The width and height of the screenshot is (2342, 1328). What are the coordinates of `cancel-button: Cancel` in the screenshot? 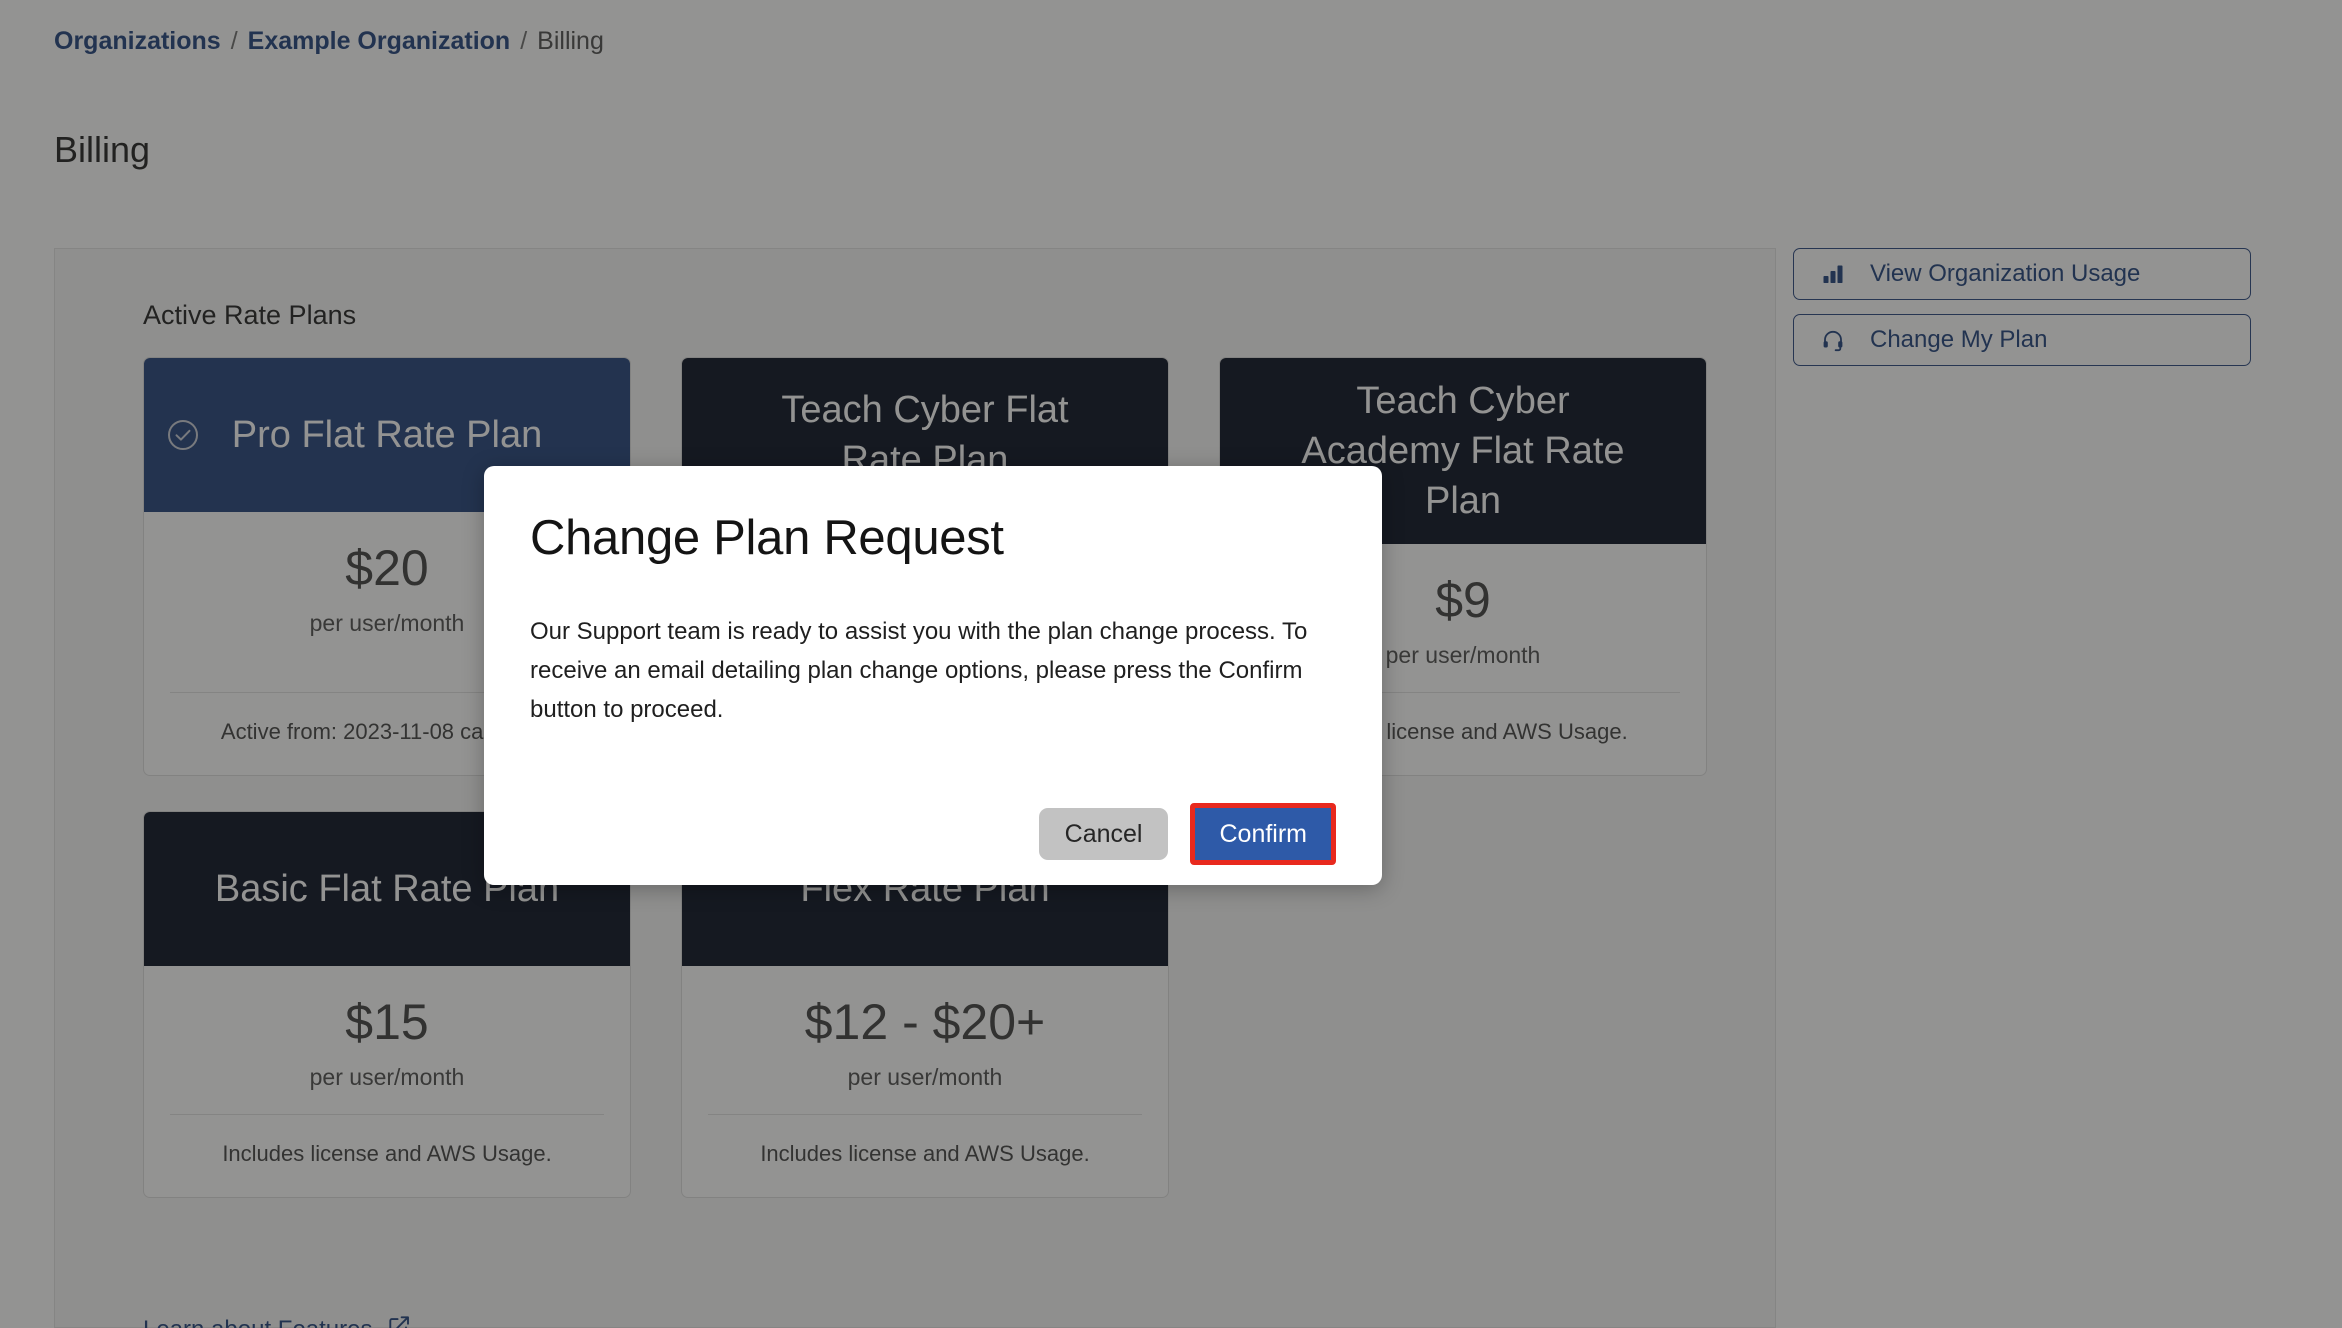 It's located at (1103, 834).